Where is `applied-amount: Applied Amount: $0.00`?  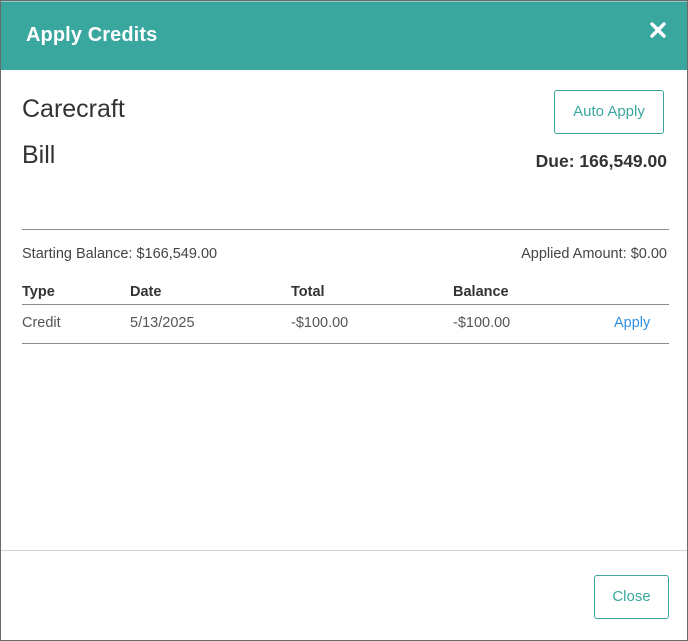
applied-amount: Applied Amount: $0.00 is located at coordinates (594, 254).